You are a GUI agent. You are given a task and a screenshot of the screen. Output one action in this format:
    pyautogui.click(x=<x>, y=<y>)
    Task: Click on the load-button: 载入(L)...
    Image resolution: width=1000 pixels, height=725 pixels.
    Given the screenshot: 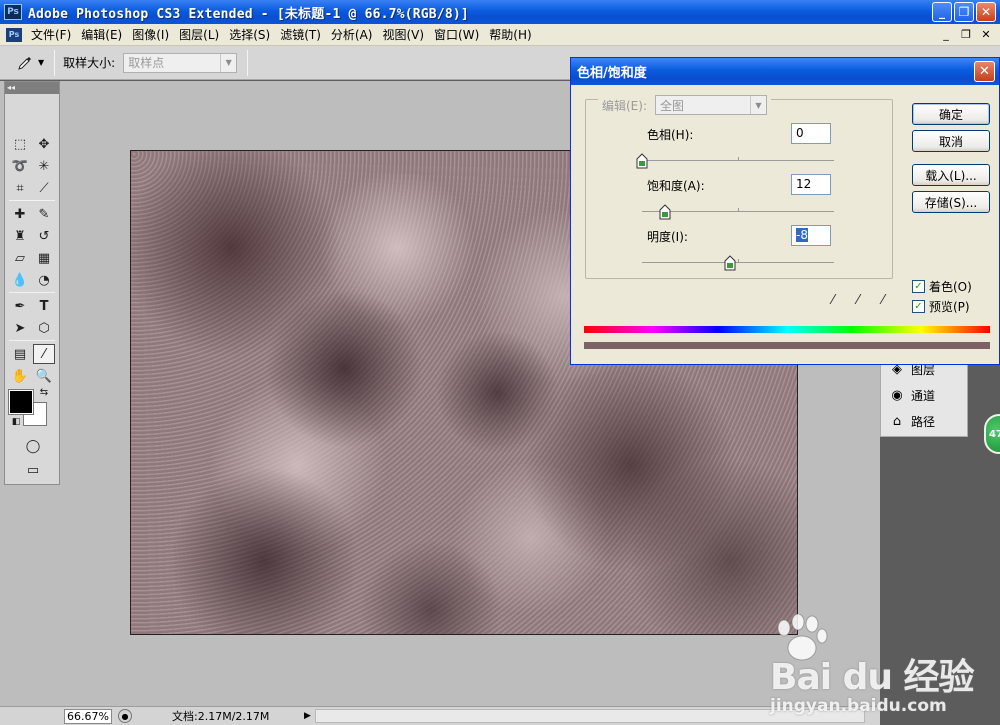 What is the action you would take?
    pyautogui.click(x=951, y=175)
    